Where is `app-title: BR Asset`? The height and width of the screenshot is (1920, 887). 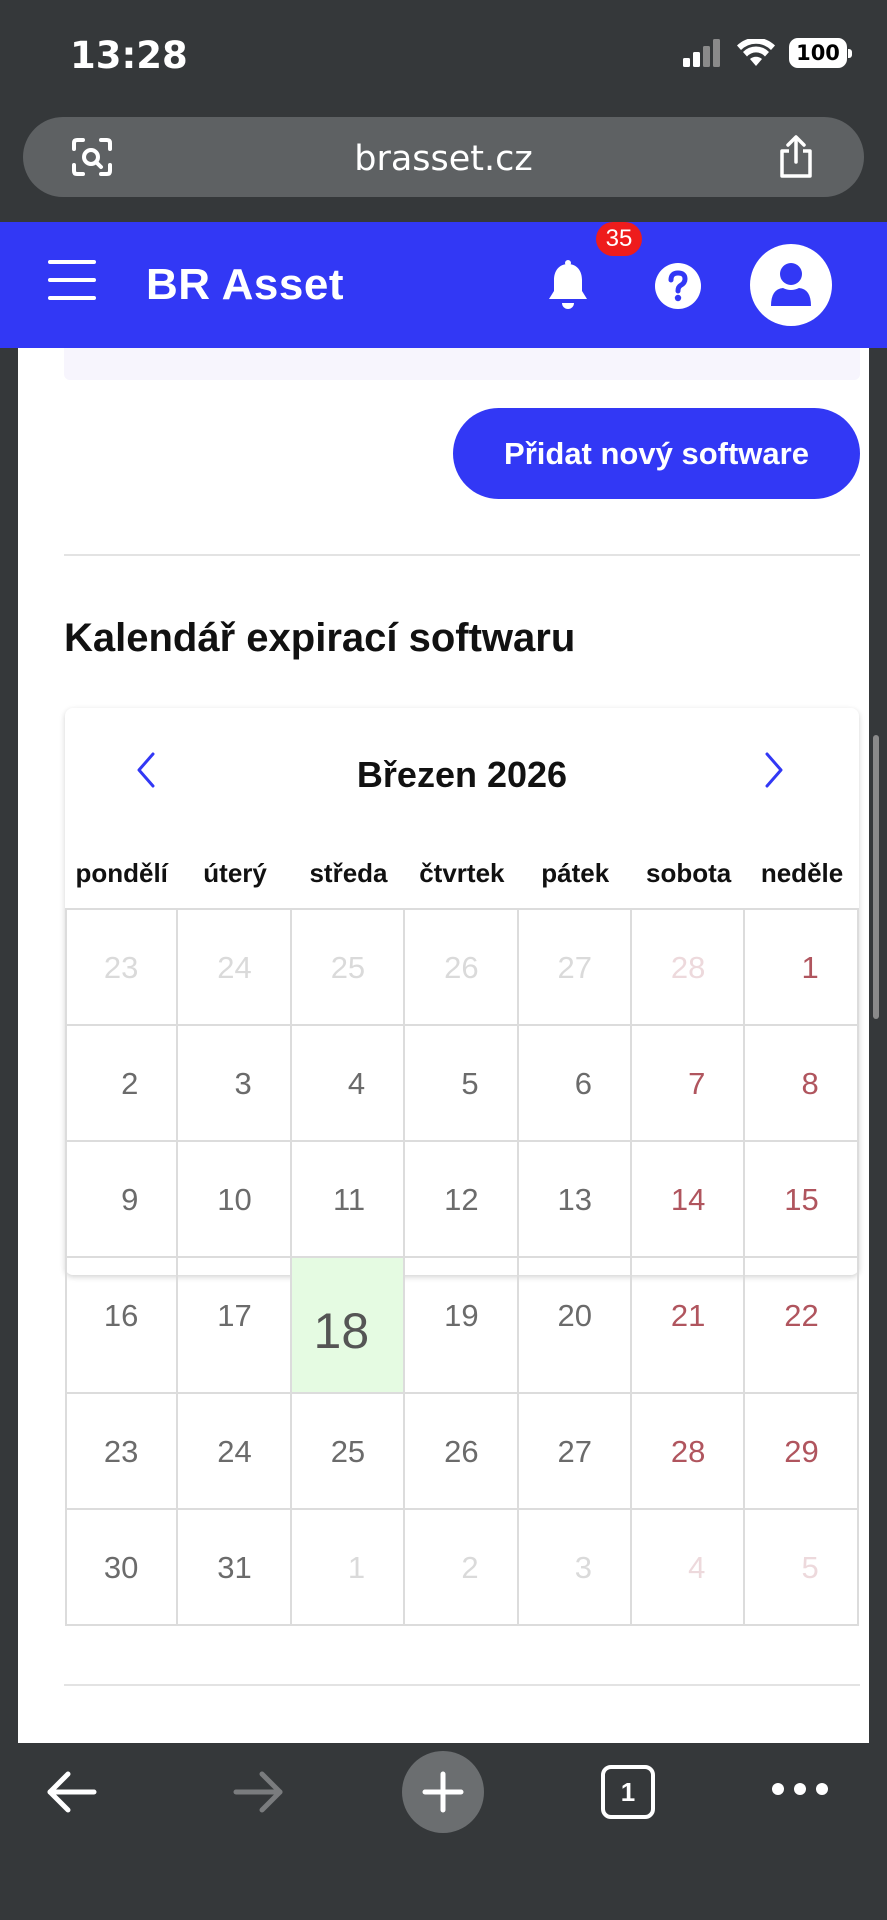
app-title: BR Asset is located at coordinates (245, 285).